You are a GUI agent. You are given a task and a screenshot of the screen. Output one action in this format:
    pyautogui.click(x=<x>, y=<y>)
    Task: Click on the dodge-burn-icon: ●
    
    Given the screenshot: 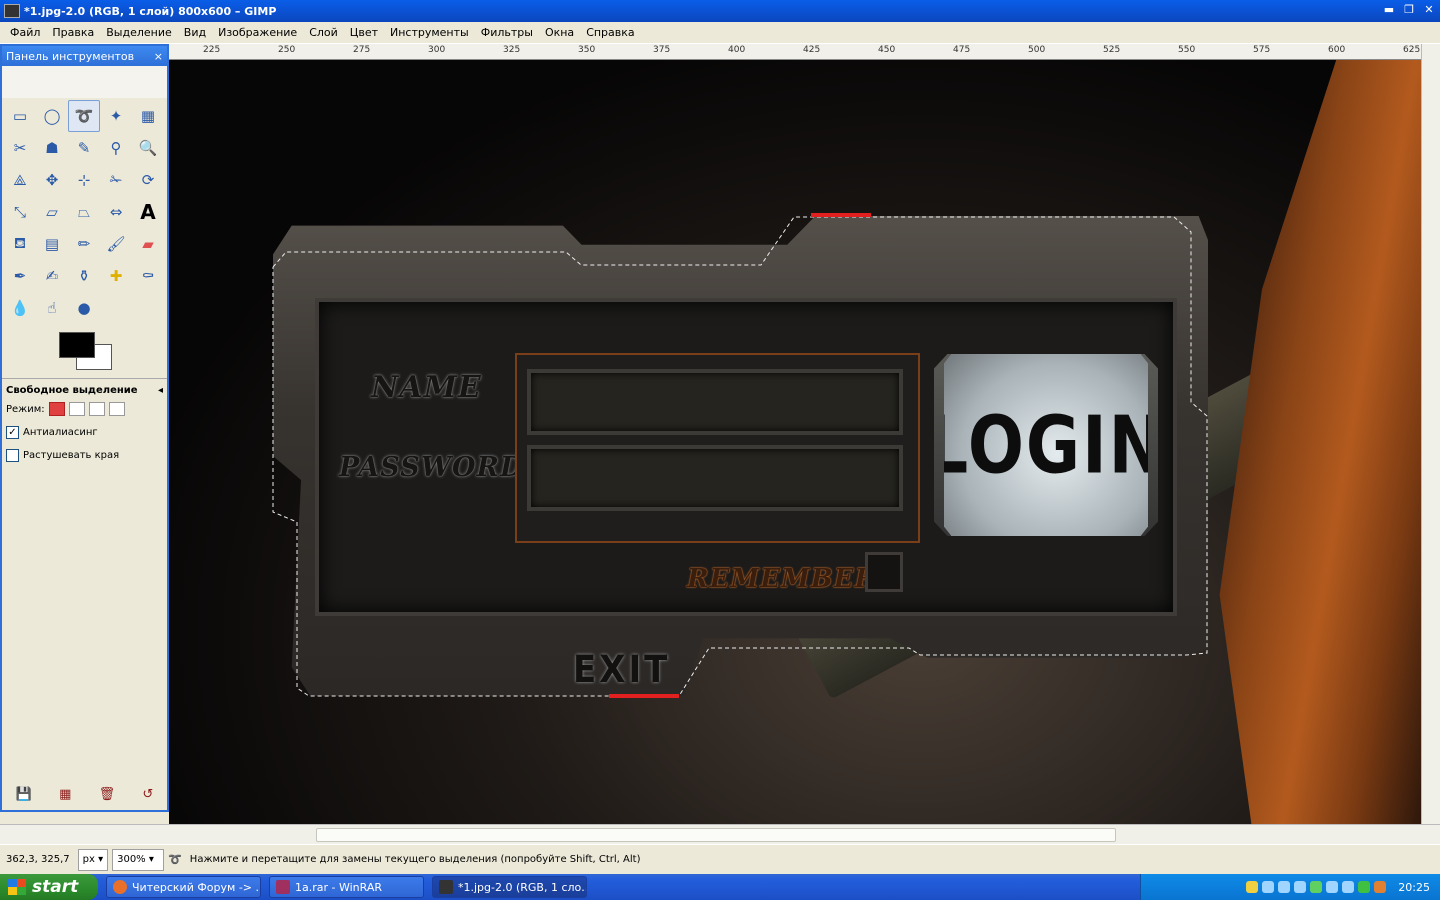 What is the action you would take?
    pyautogui.click(x=84, y=308)
    